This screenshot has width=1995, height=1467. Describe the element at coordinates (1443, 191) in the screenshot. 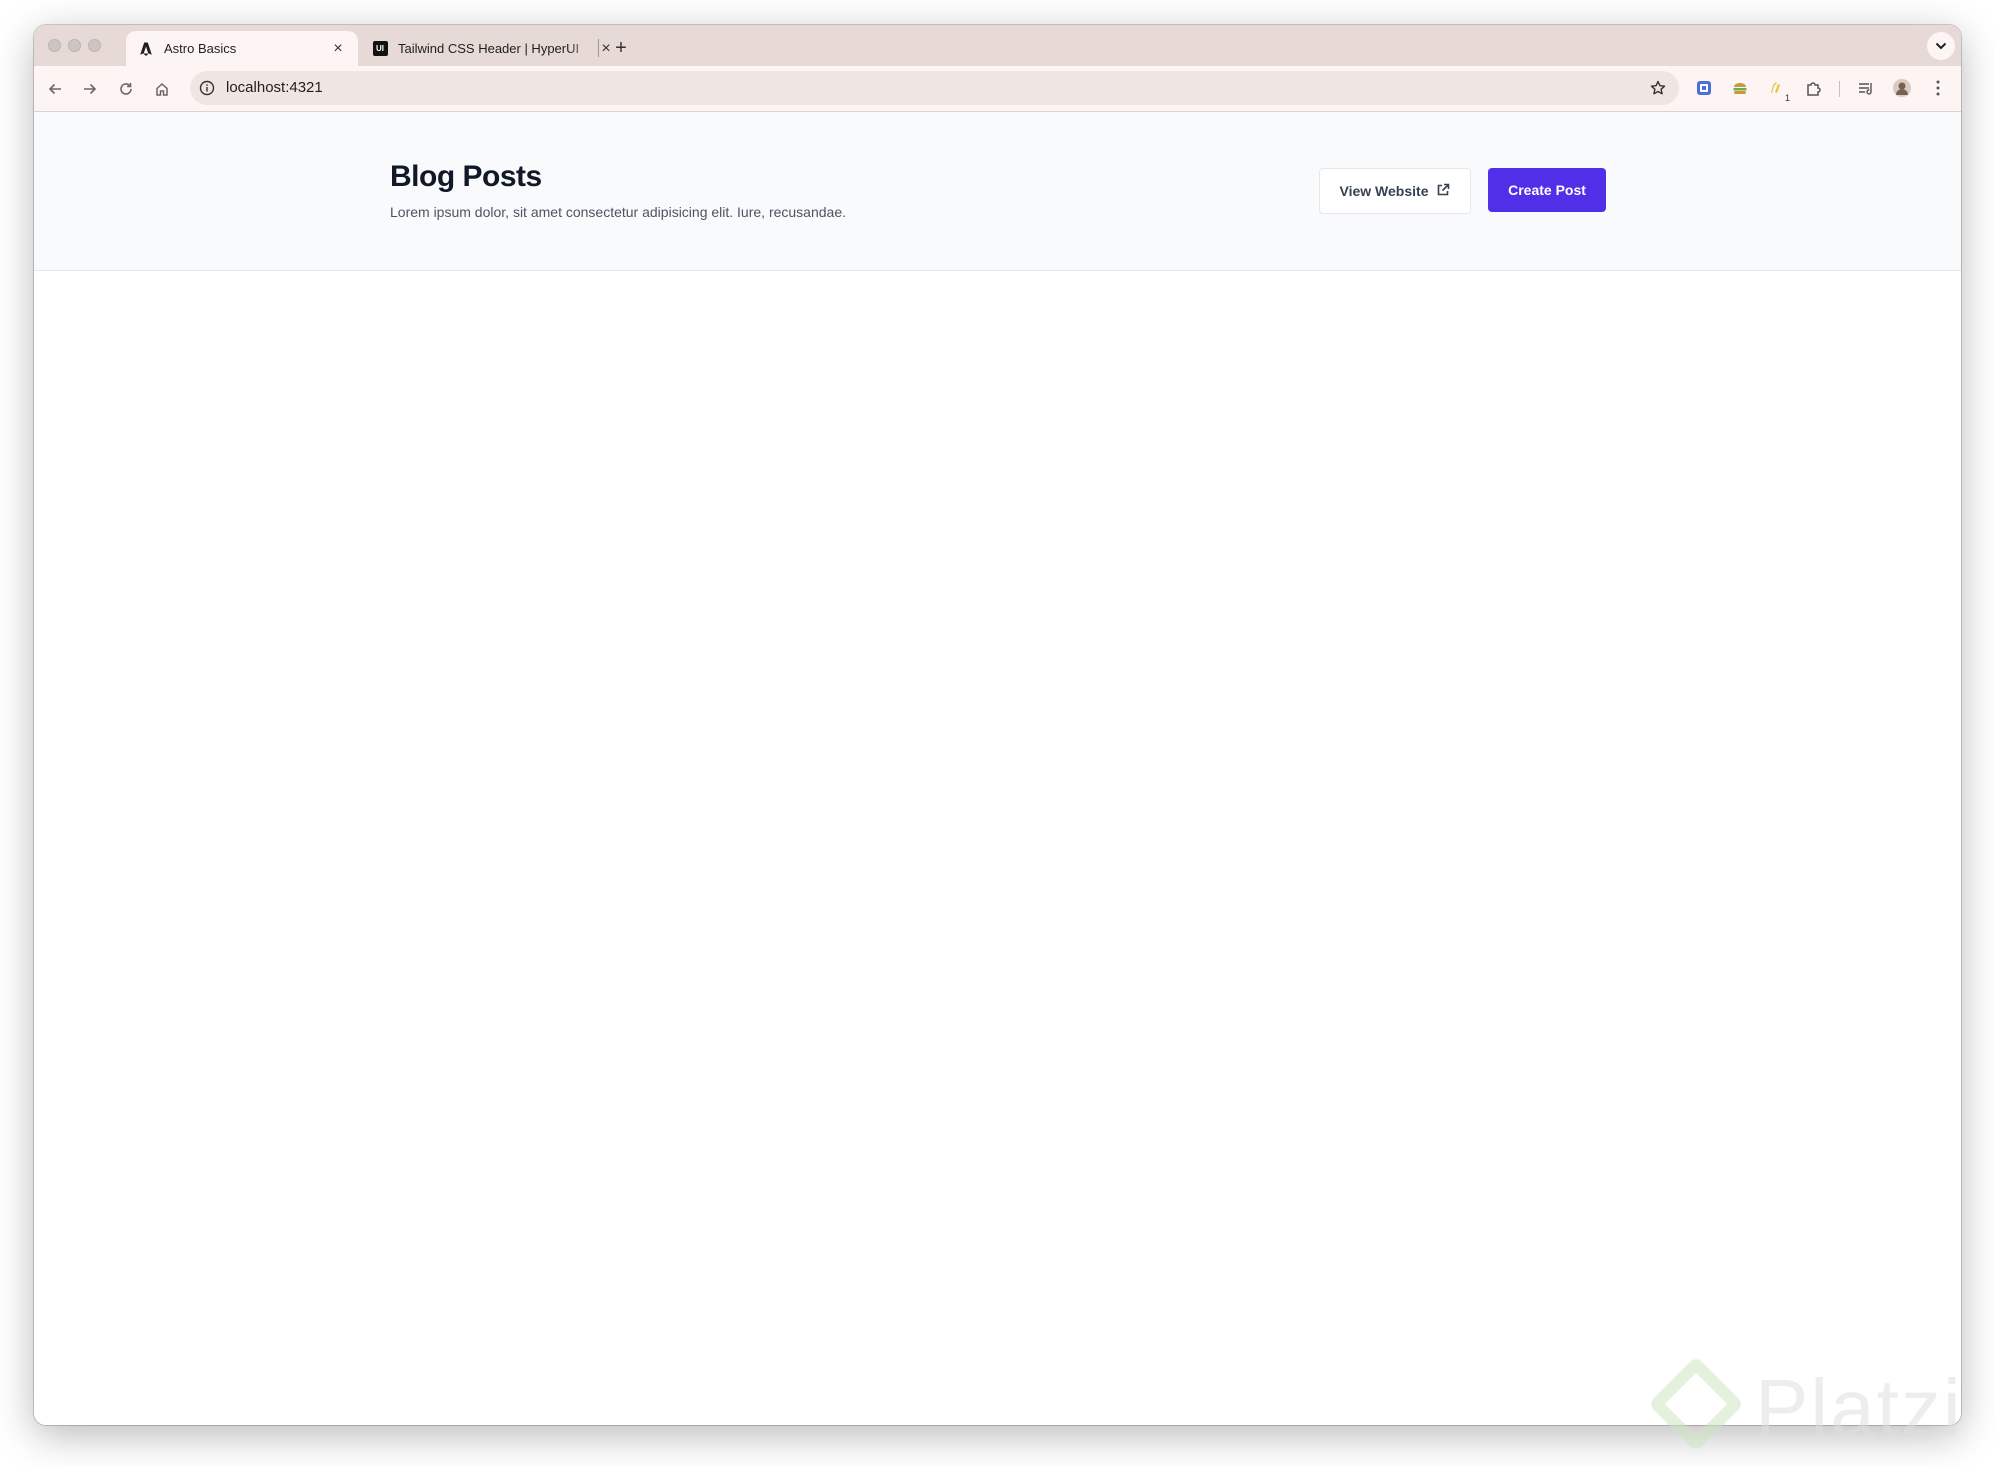

I see `external-link-icon` at that location.